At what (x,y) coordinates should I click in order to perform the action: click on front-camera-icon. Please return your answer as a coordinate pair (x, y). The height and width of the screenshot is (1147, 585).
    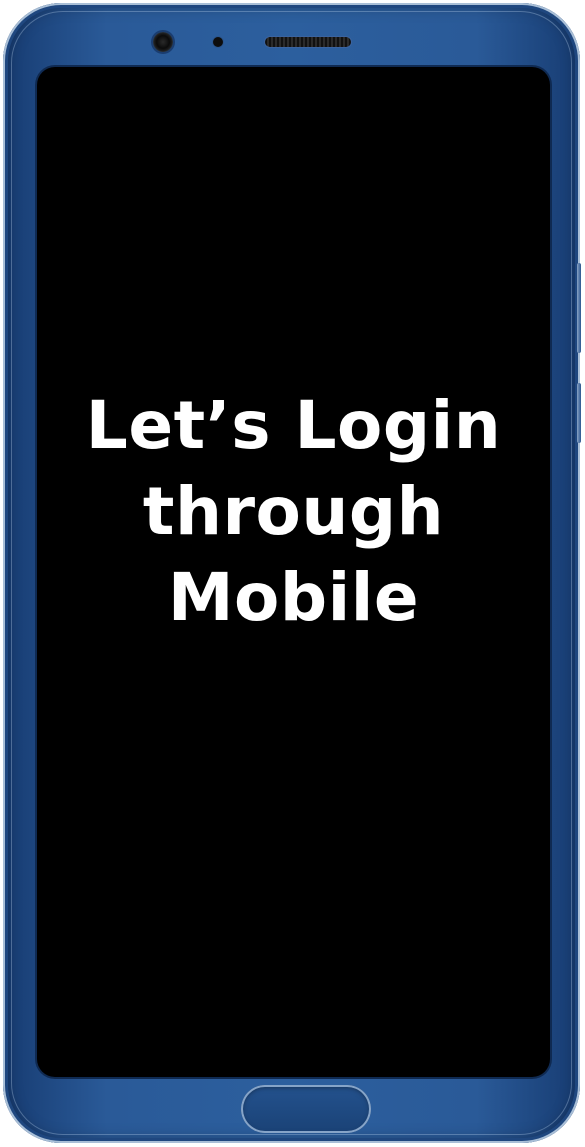
    Looking at the image, I should click on (163, 42).